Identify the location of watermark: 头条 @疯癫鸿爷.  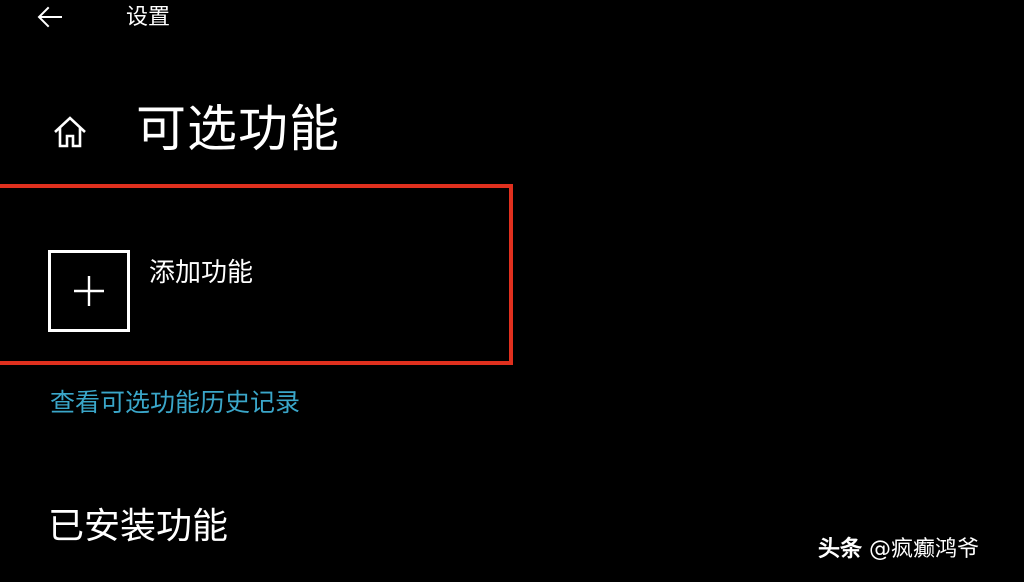
(898, 550).